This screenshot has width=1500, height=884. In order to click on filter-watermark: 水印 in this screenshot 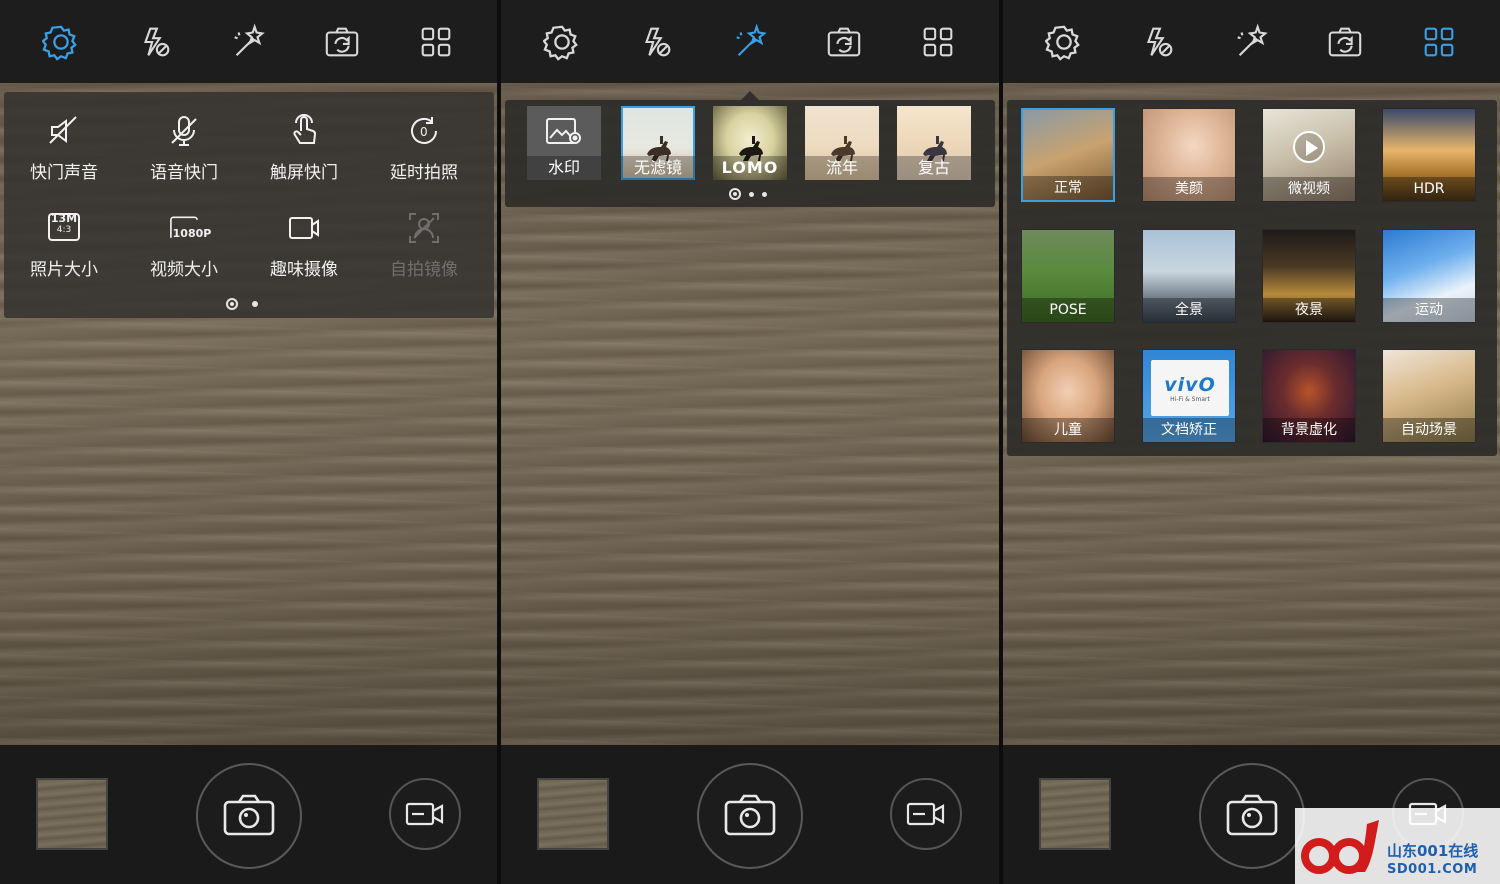, I will do `click(564, 143)`.